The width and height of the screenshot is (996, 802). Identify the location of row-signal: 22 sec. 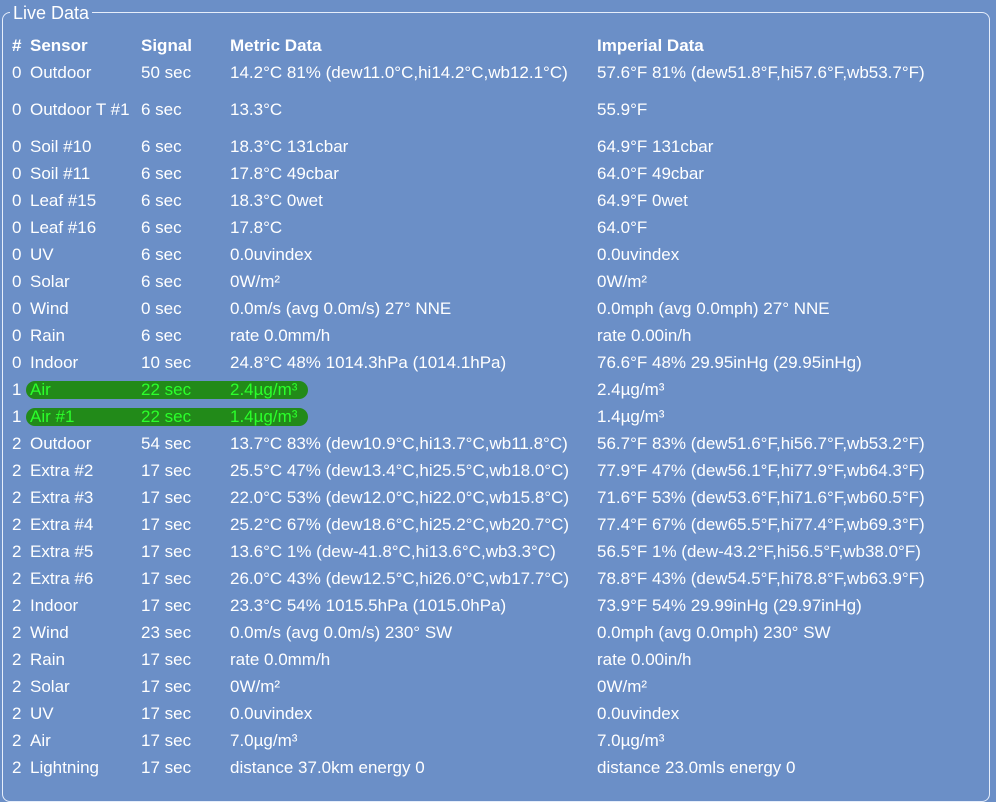
(166, 416).